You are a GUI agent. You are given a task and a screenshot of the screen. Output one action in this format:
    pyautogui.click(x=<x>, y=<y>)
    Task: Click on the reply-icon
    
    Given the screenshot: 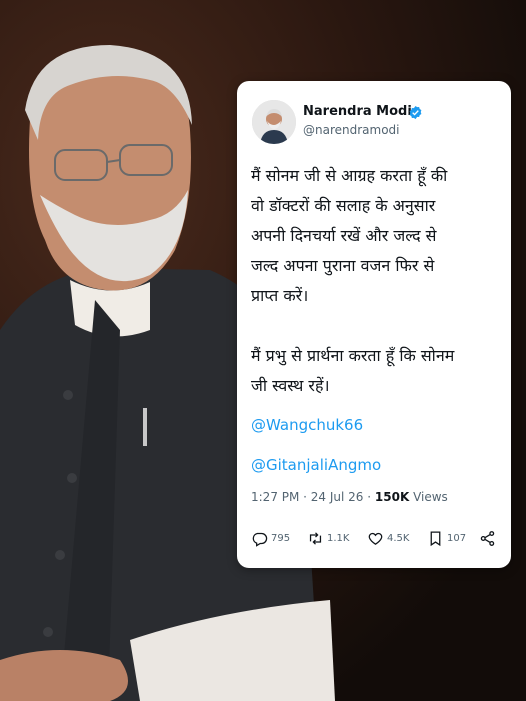 What is the action you would take?
    pyautogui.click(x=260, y=539)
    